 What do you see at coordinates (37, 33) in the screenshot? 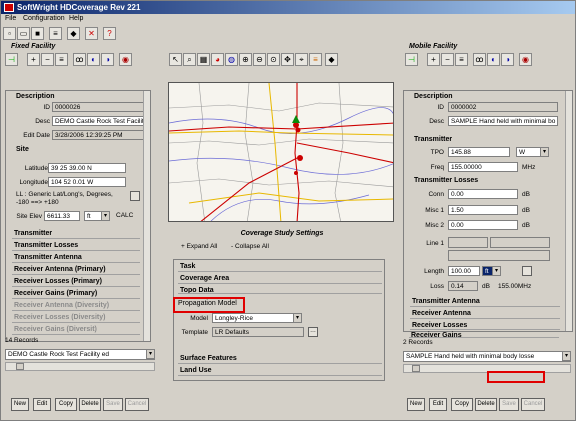
I see `save-icon: ■` at bounding box center [37, 33].